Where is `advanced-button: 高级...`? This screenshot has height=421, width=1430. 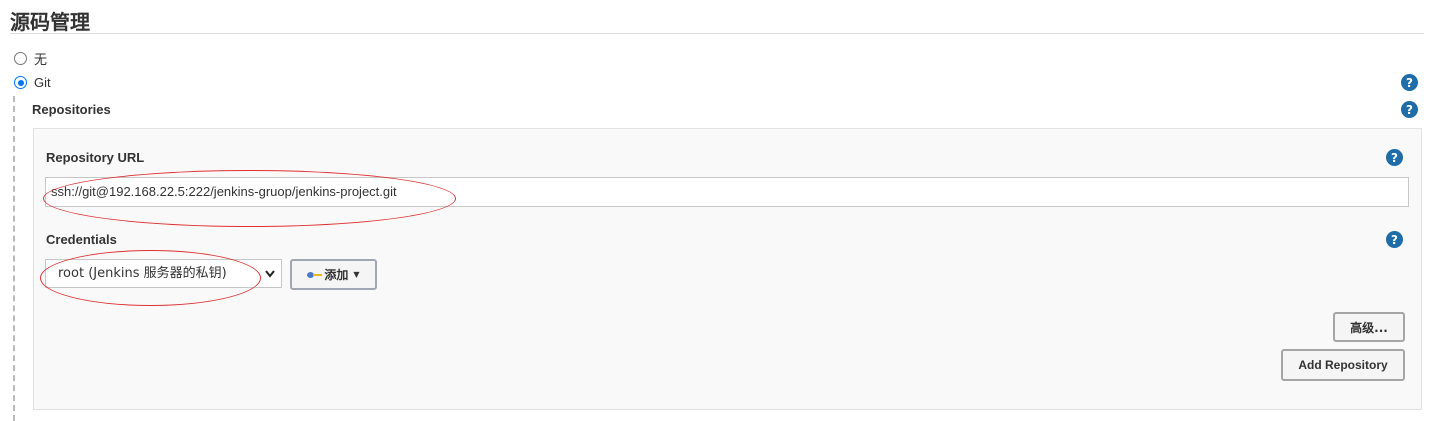 advanced-button: 高级... is located at coordinates (1369, 327).